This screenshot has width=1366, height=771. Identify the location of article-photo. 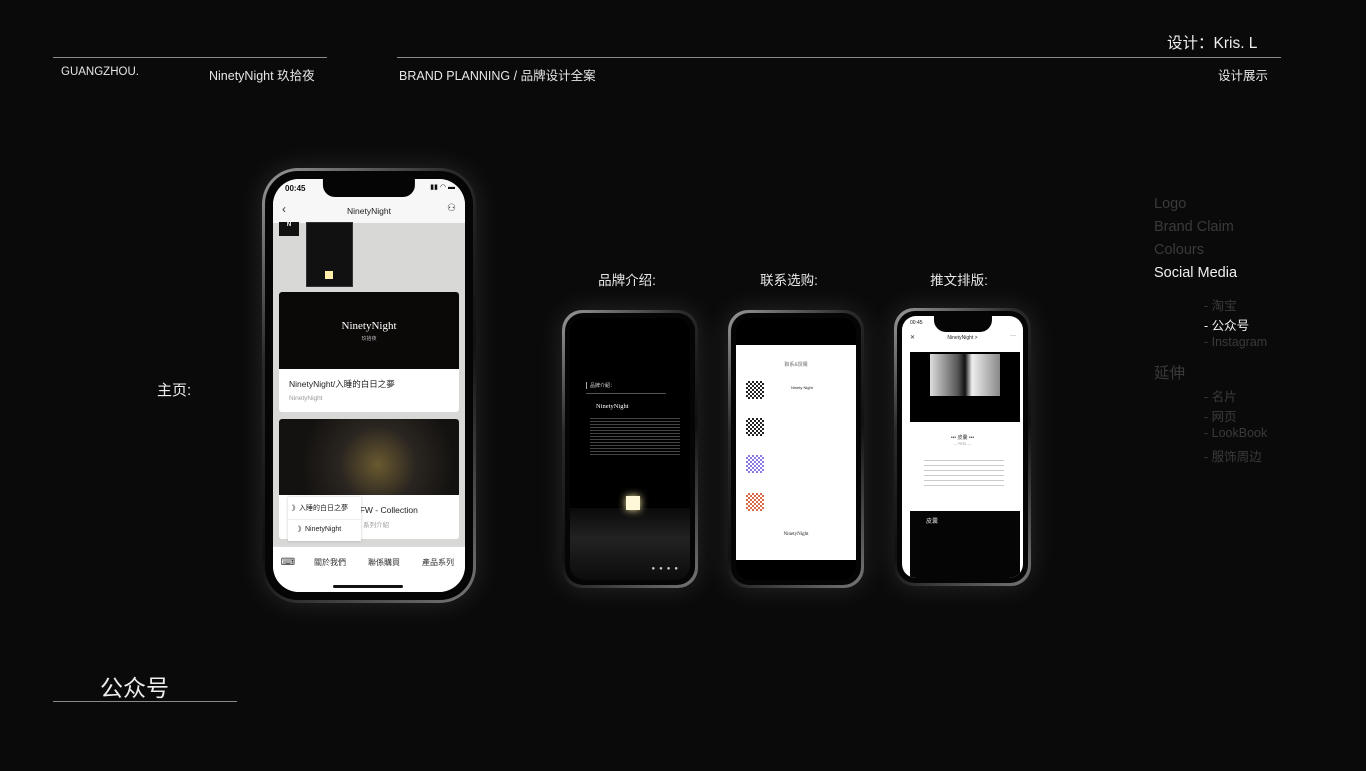
(965, 387).